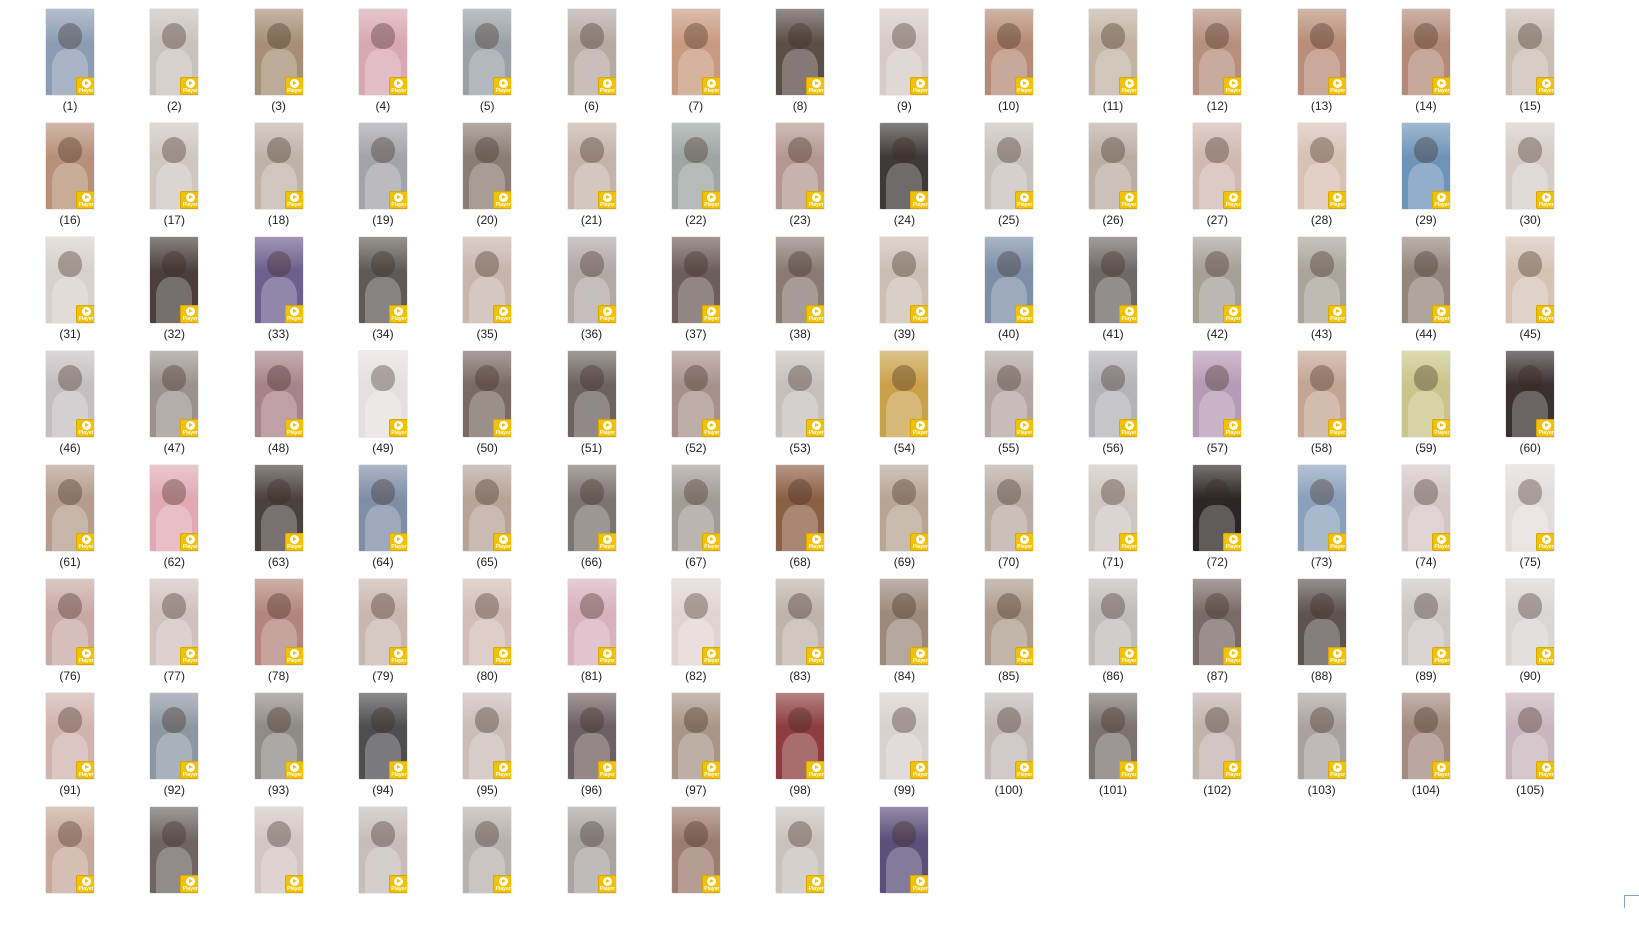 The image size is (1639, 948). Describe the element at coordinates (487, 627) in the screenshot. I see `file-thumbnail-item: Player (80)` at that location.